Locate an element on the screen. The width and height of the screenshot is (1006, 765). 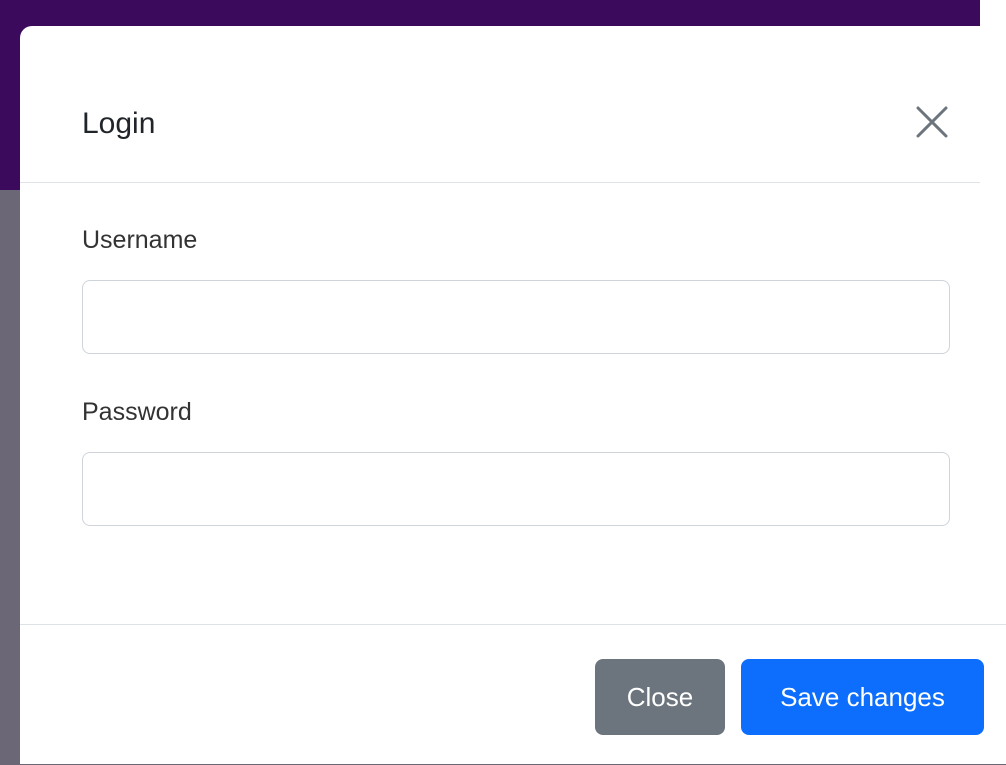
close-button: Close is located at coordinates (660, 697).